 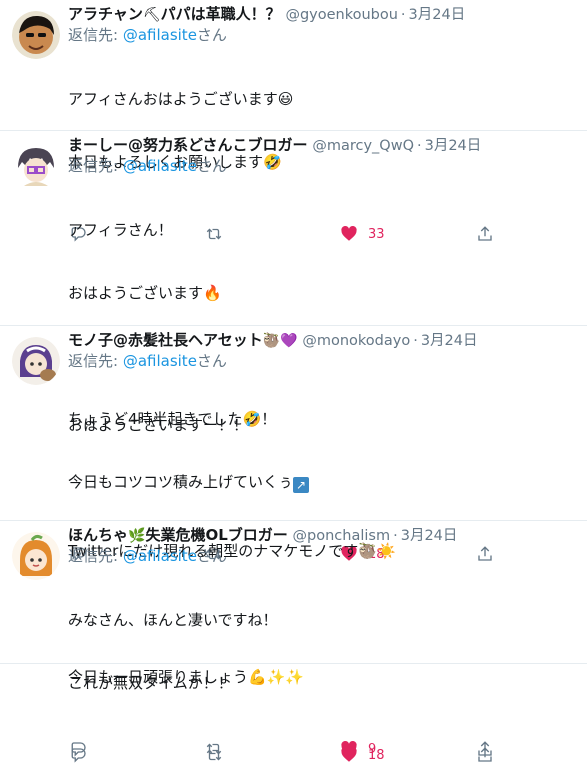 What do you see at coordinates (150, 683) in the screenshot?
I see `text-line: これが無双タイムか！！` at bounding box center [150, 683].